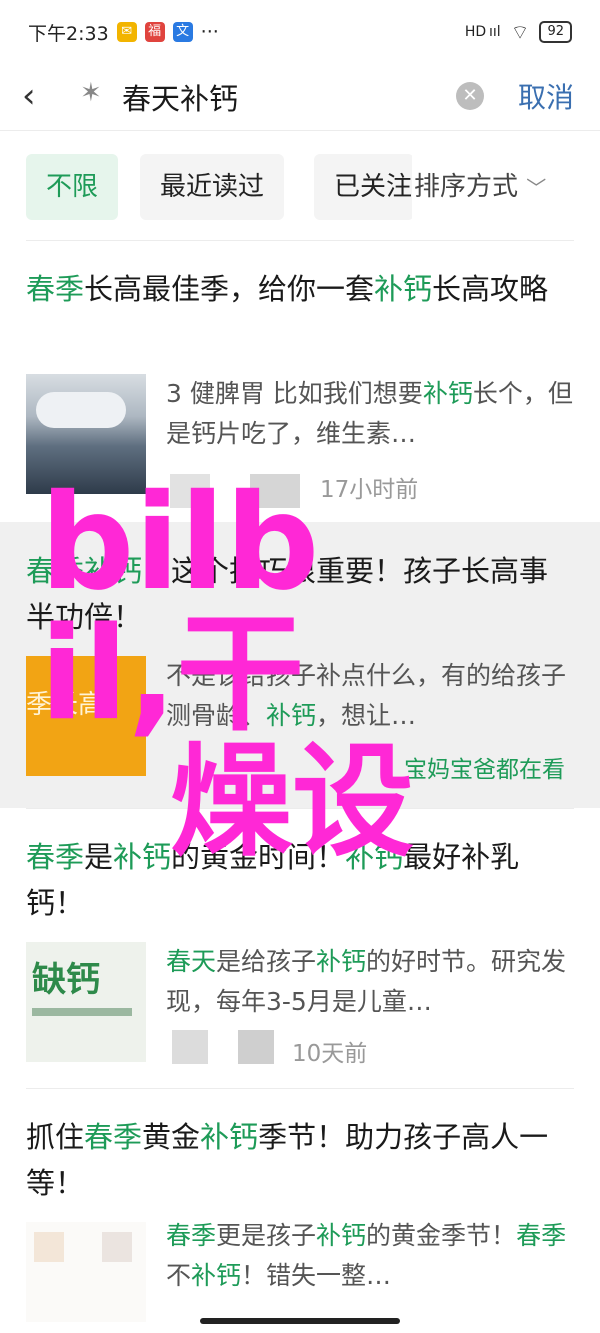 This screenshot has width=600, height=1333. I want to click on article-thumbnail: 缺钙, so click(86, 1002).